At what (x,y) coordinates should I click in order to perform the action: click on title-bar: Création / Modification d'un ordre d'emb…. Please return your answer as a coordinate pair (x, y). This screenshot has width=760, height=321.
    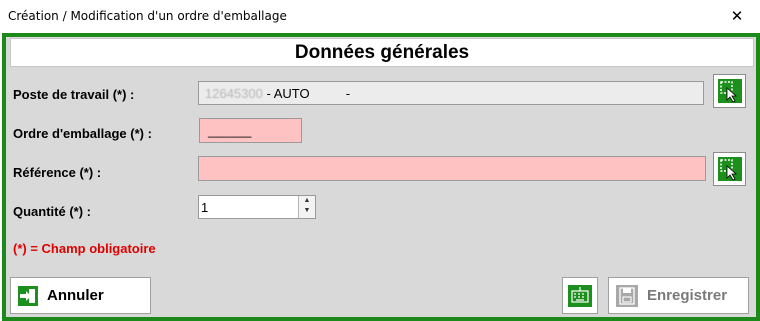
    Looking at the image, I should click on (380, 16).